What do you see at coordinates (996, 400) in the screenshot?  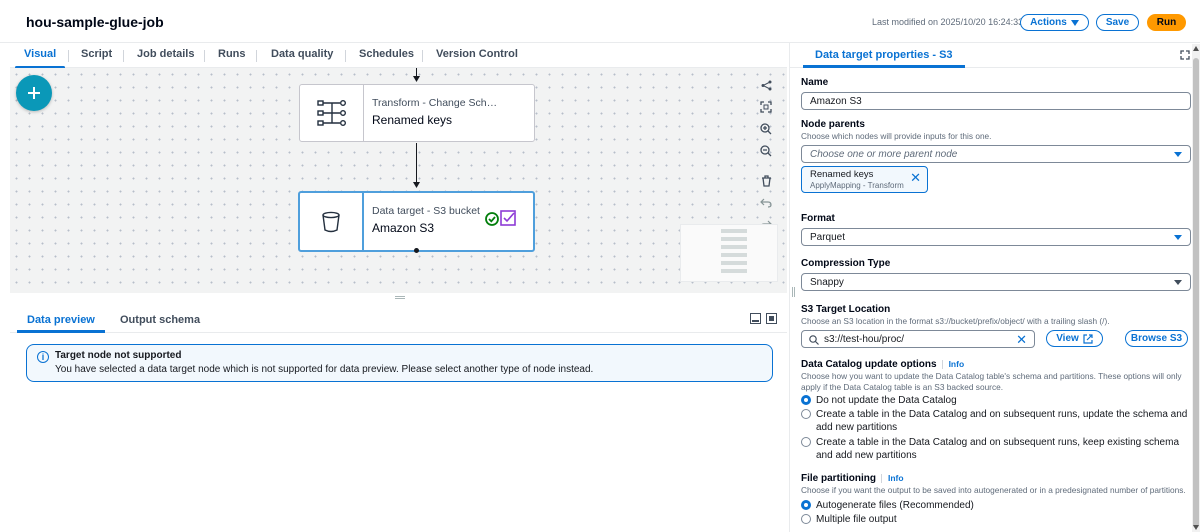 I see `catalog-option-row: Do not update the Data Catalog` at bounding box center [996, 400].